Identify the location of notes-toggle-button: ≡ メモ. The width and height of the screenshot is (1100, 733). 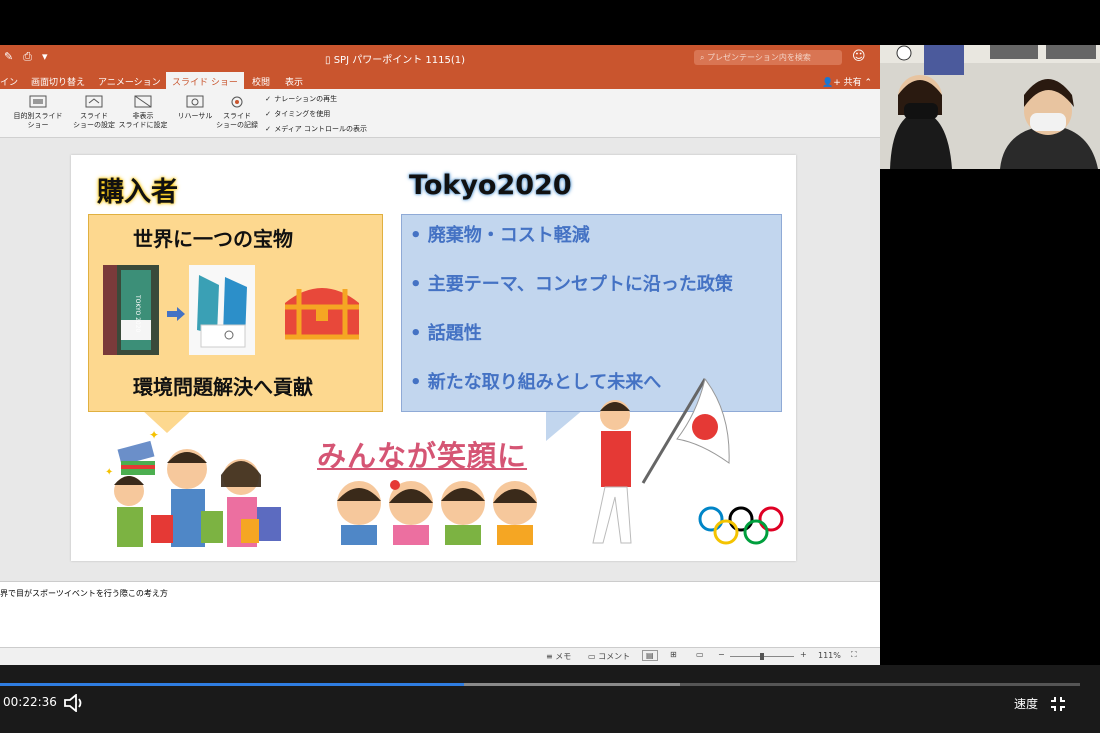
(558, 656).